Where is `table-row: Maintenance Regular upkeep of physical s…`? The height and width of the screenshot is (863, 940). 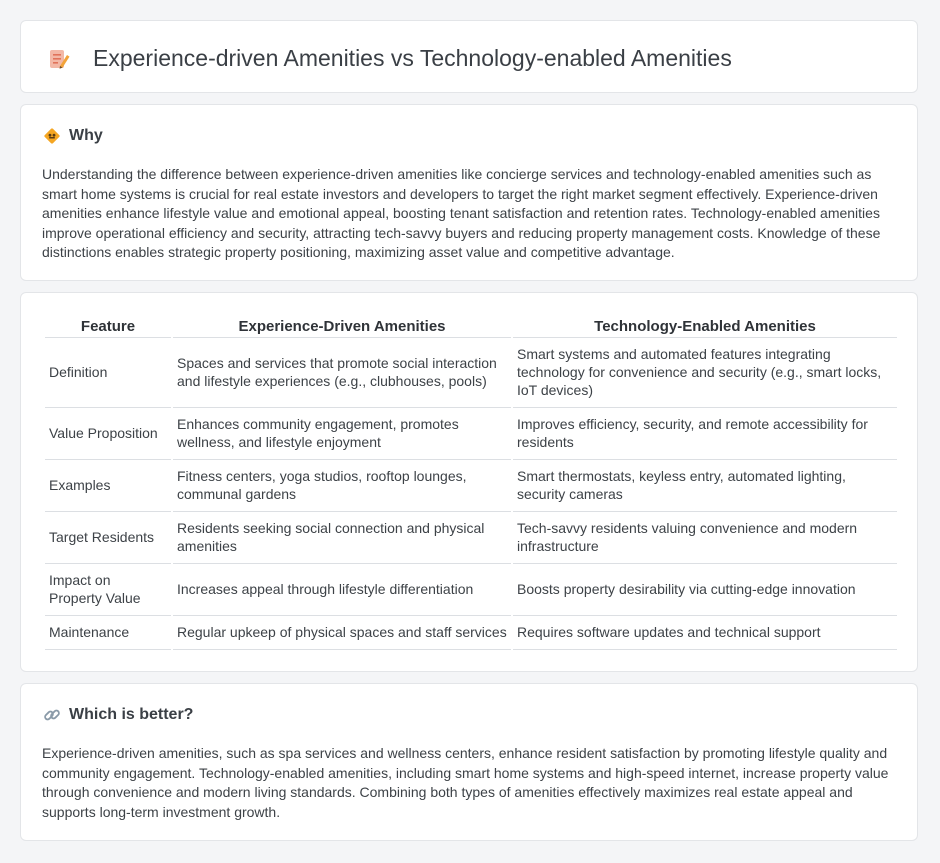 table-row: Maintenance Regular upkeep of physical s… is located at coordinates (471, 633).